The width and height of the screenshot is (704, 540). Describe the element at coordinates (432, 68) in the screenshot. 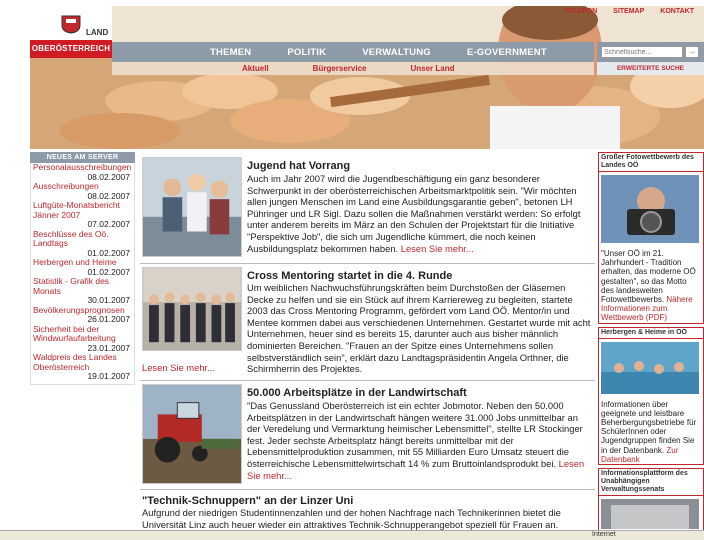

I see `subnav-unser-land: Unser Land` at that location.